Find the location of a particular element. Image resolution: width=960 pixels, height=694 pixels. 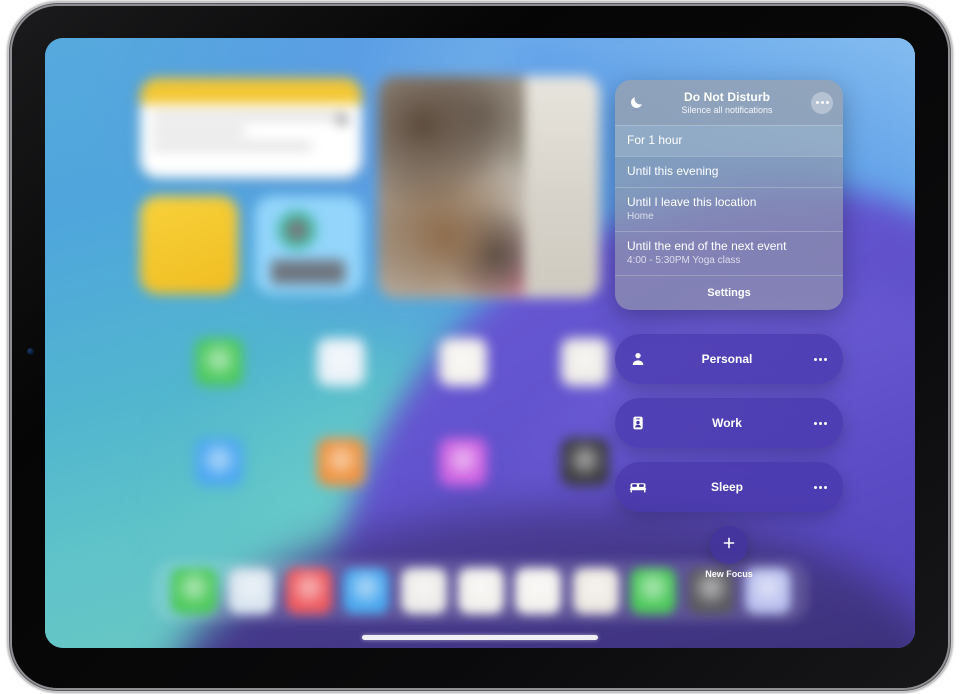

focus-mode-label: Sleep is located at coordinates (726, 487).